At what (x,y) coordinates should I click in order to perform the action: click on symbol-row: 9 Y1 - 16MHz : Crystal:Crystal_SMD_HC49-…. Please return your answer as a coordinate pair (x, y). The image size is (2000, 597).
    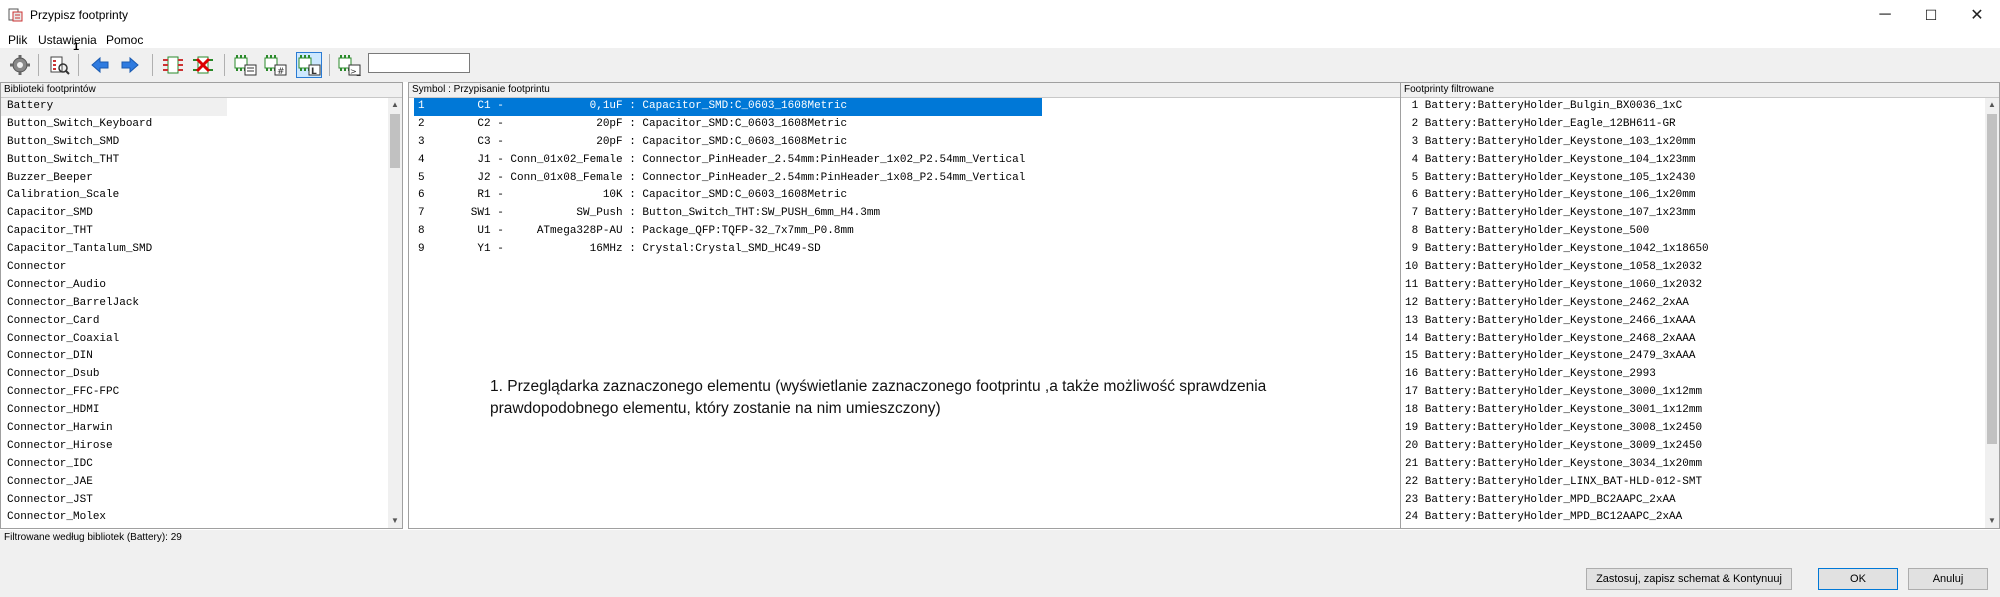
    Looking at the image, I should click on (728, 250).